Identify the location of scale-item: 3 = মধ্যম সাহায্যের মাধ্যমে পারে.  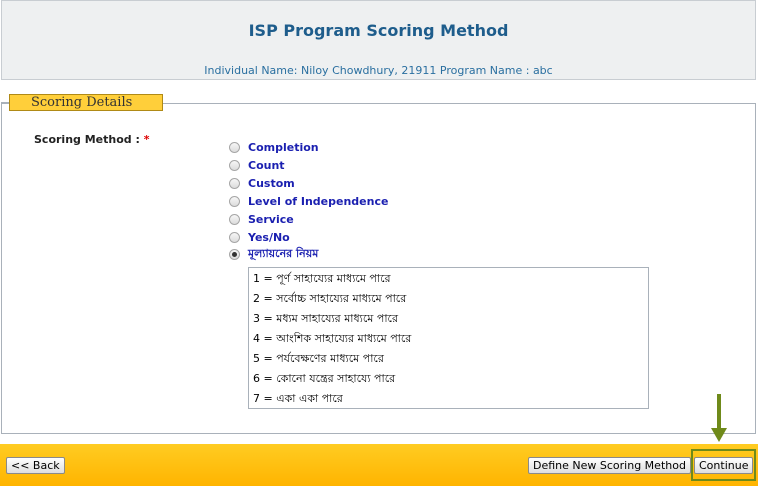
(326, 318).